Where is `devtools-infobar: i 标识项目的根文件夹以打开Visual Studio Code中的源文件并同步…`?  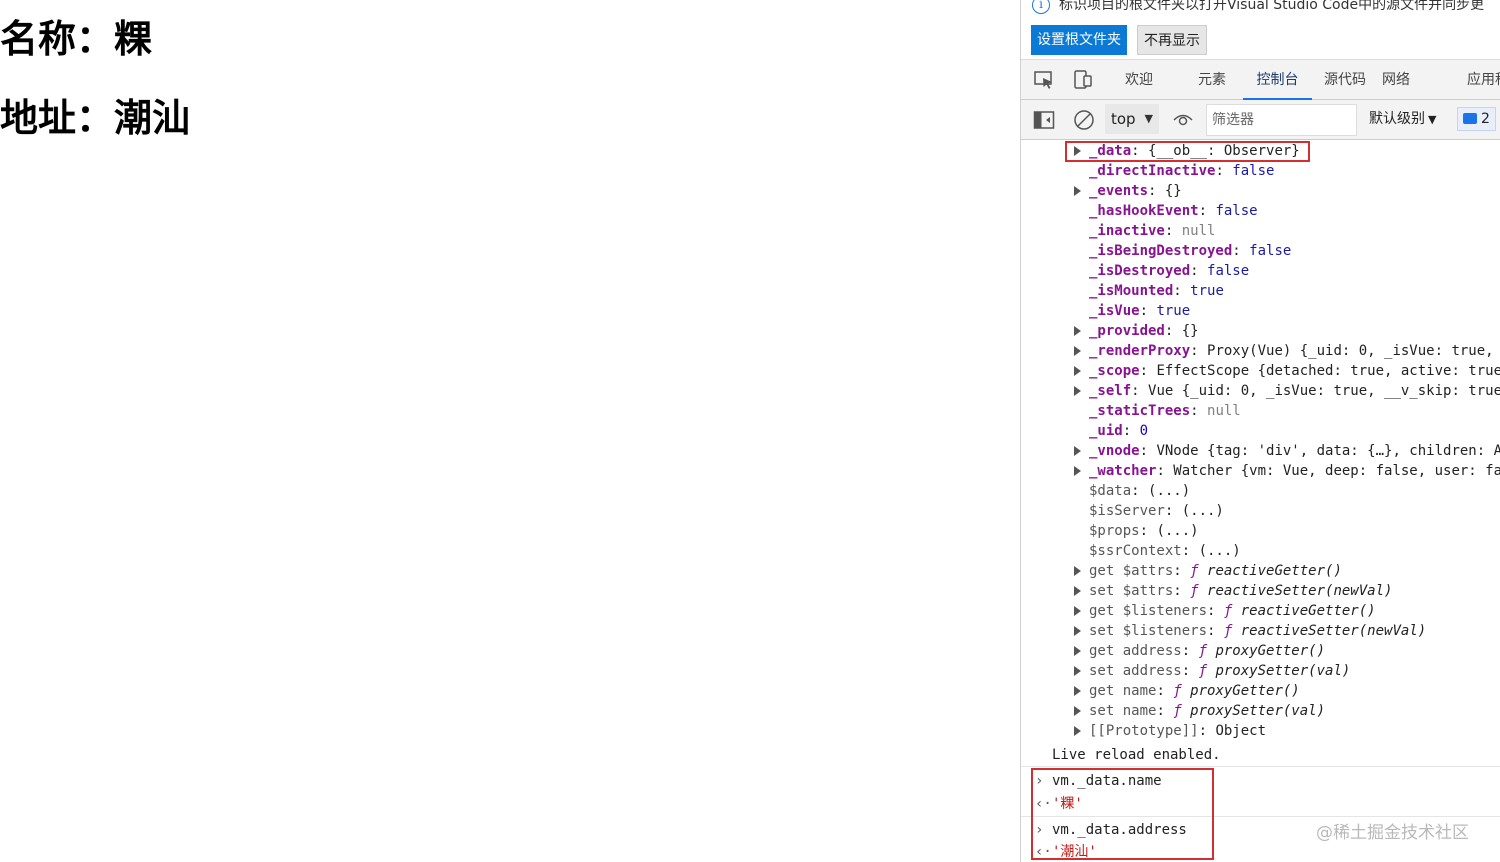 devtools-infobar: i 标识项目的根文件夹以打开Visual Studio Code中的源文件并同步… is located at coordinates (1260, 29).